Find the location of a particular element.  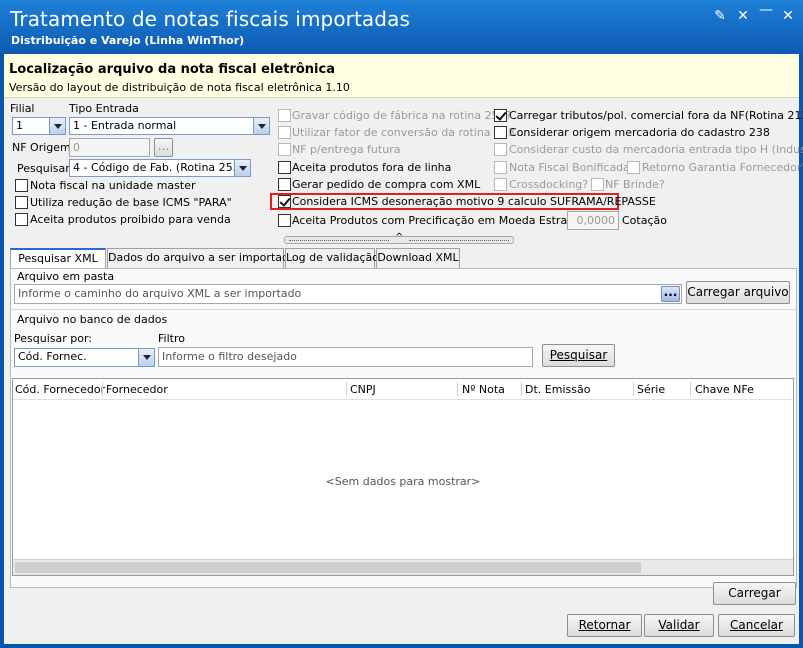

carregar-button: Carregar is located at coordinates (754, 593).